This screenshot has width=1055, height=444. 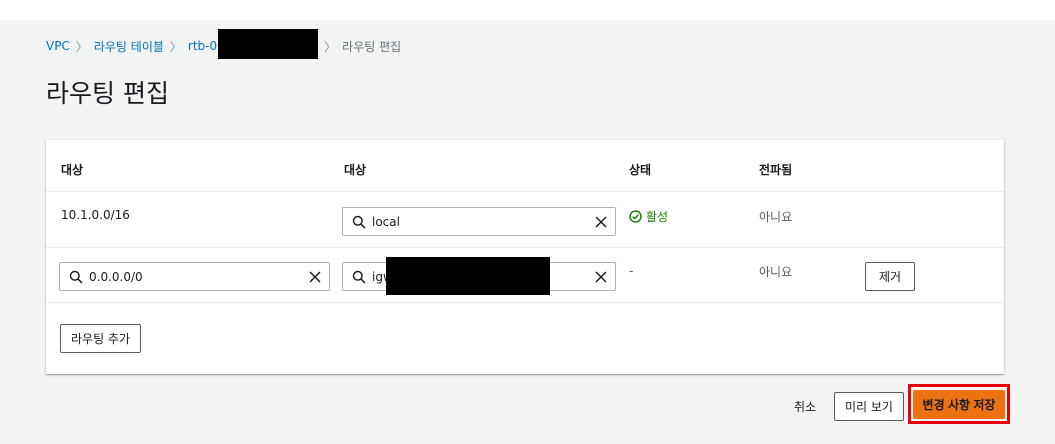 What do you see at coordinates (194, 276) in the screenshot?
I see `destination-input: 0.0.0.0/0` at bounding box center [194, 276].